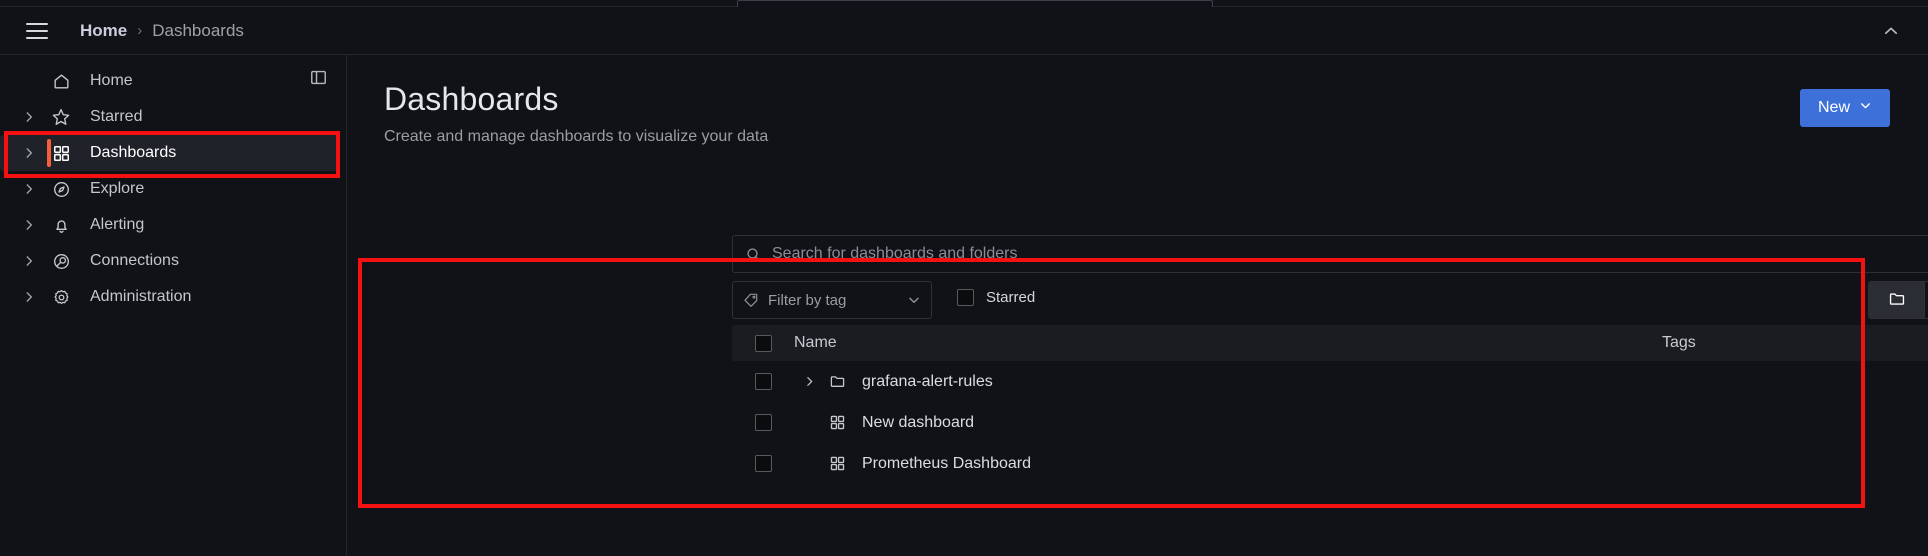  What do you see at coordinates (807, 300) in the screenshot?
I see `filter-by-tag-label: Filter by tag` at bounding box center [807, 300].